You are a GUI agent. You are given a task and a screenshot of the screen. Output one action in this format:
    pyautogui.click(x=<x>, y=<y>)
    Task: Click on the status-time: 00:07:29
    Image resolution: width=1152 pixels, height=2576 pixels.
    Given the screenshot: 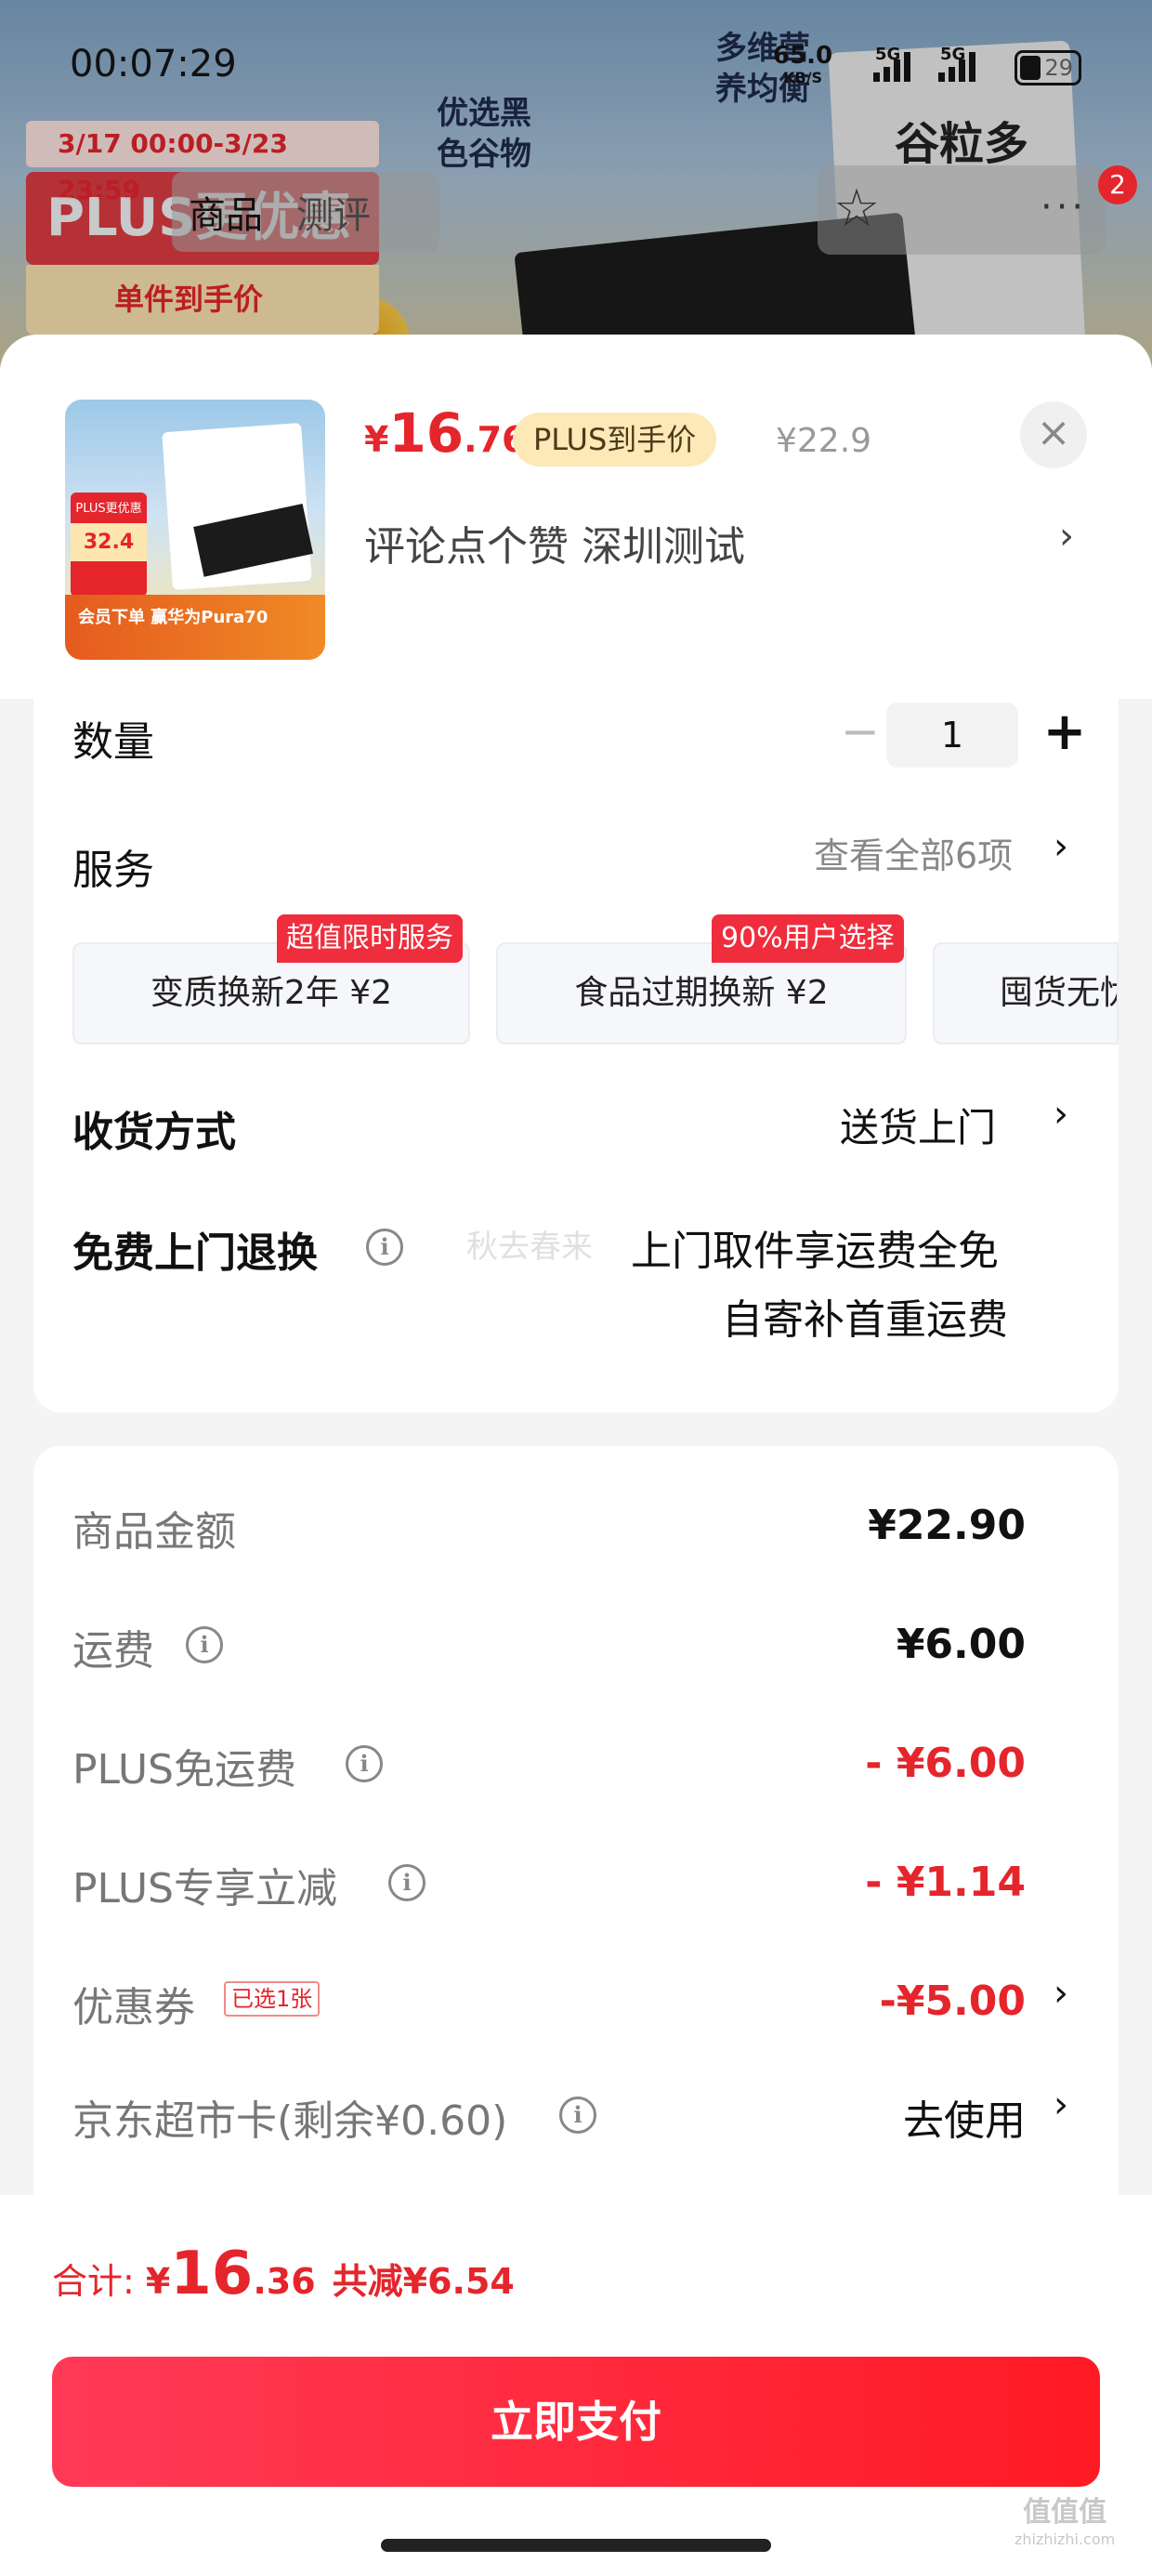 What is the action you would take?
    pyautogui.click(x=153, y=64)
    